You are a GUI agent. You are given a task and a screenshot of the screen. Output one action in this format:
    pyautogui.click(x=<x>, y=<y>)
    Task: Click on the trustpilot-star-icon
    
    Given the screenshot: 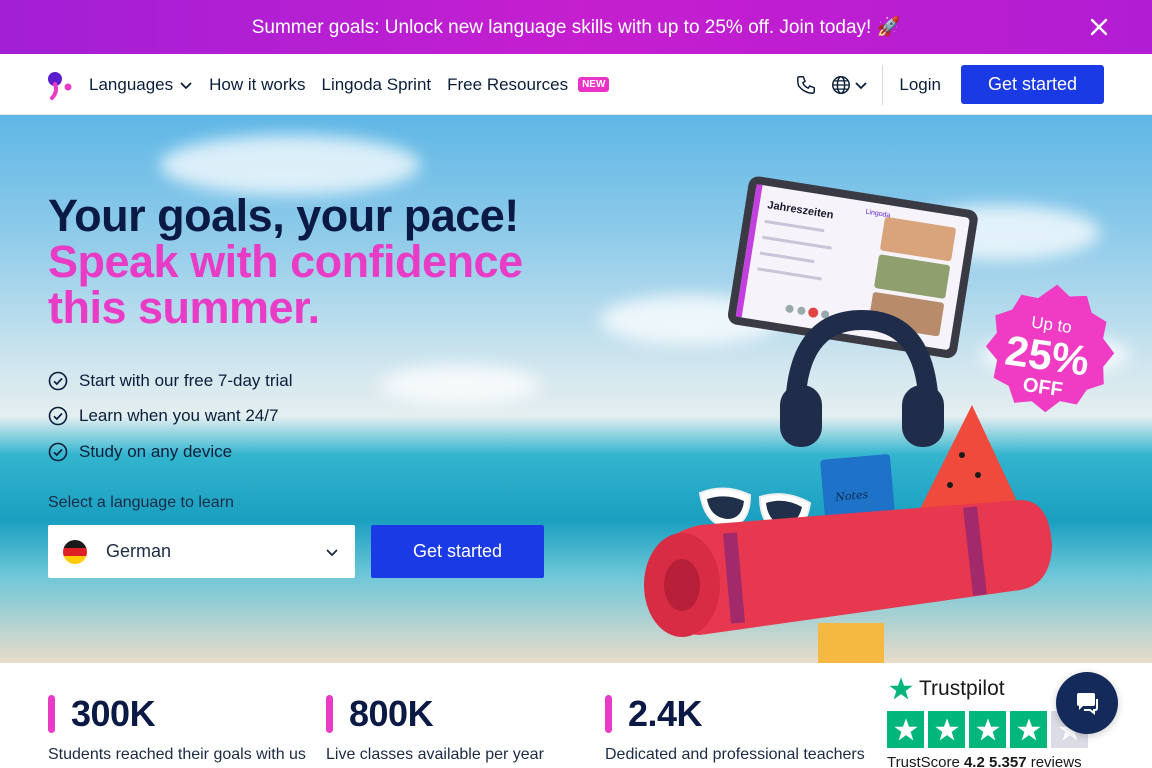 What is the action you would take?
    pyautogui.click(x=901, y=688)
    